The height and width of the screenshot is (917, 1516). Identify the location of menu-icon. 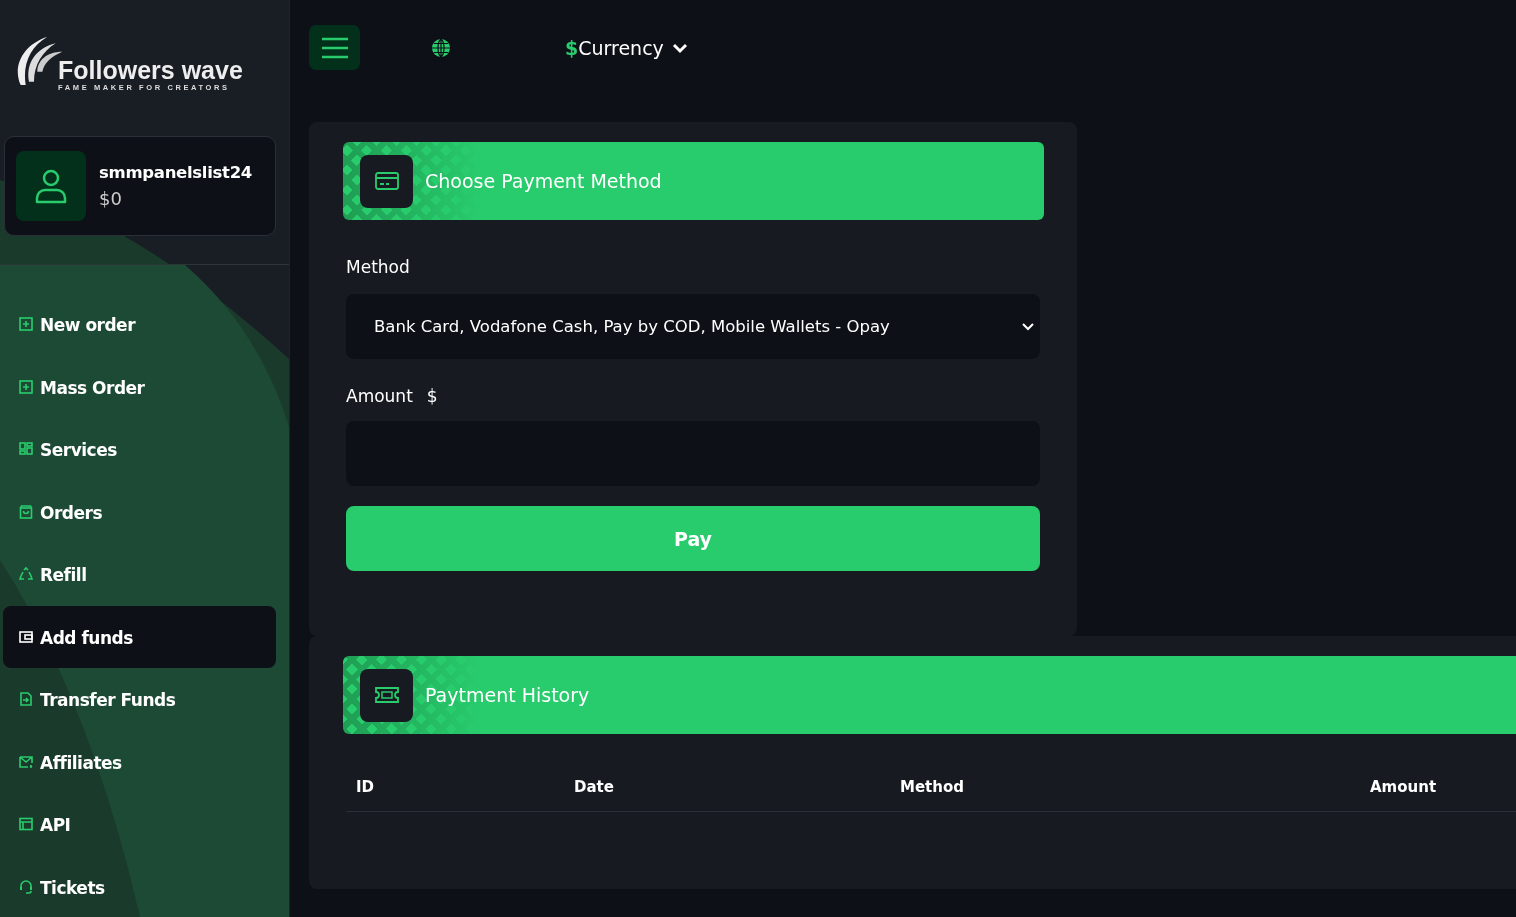
(334, 47).